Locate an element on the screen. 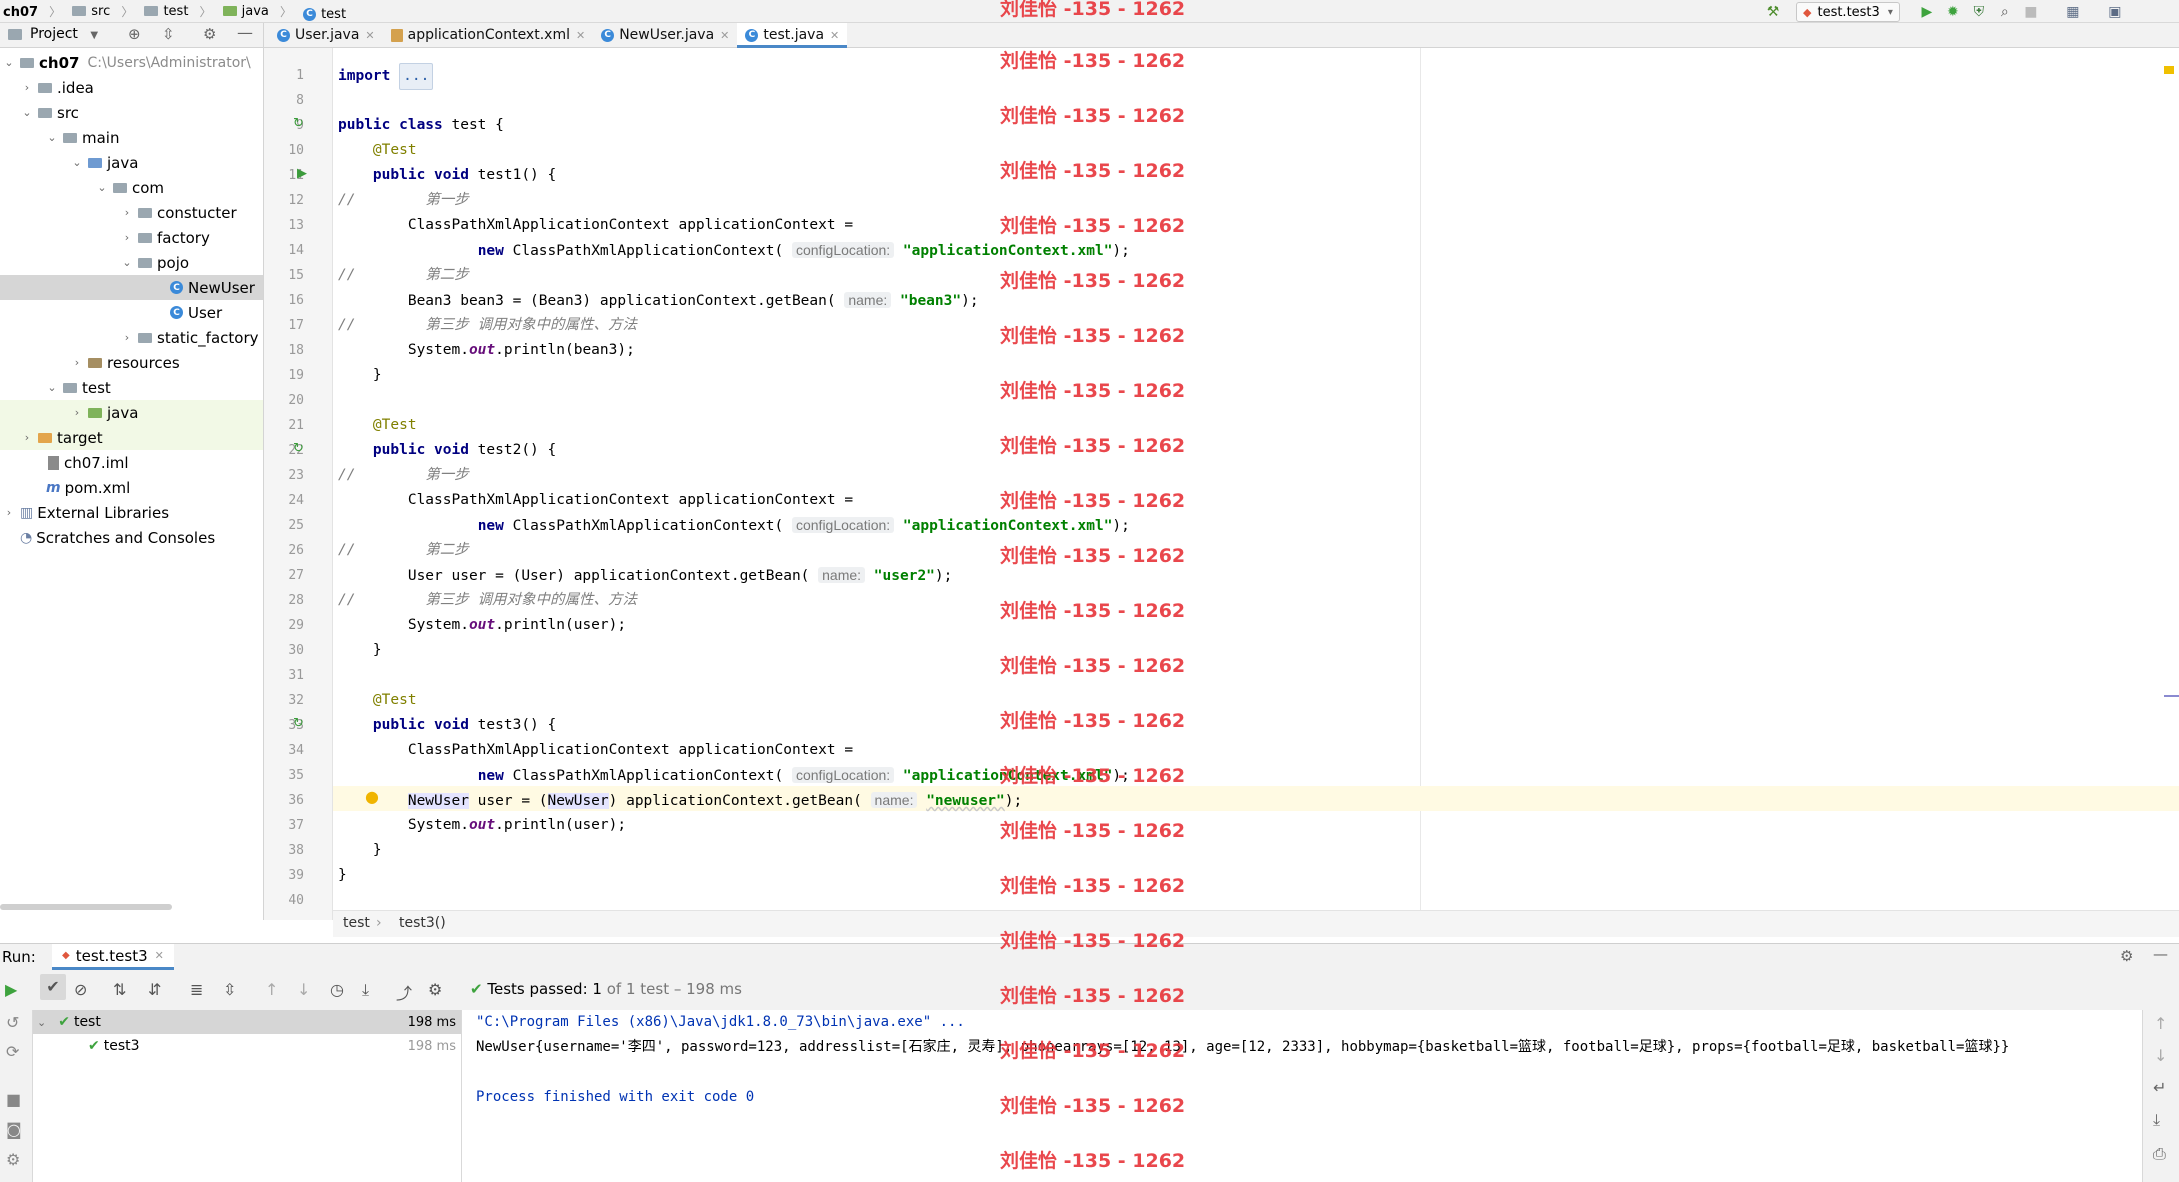  coverage-icon: ⛨ is located at coordinates (1979, 12).